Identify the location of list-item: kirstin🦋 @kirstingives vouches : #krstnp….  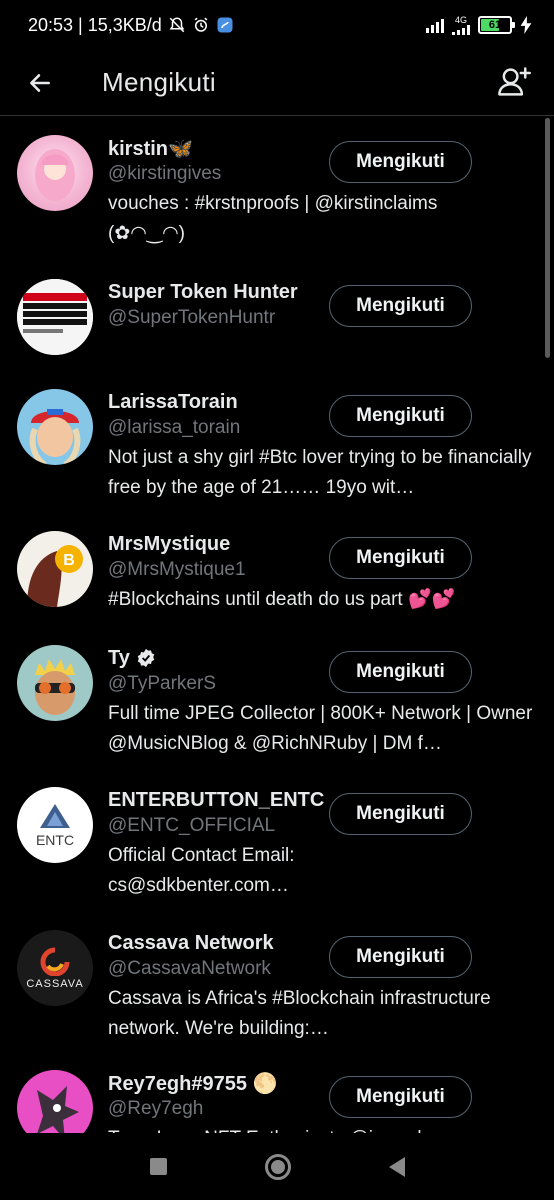
(277, 189).